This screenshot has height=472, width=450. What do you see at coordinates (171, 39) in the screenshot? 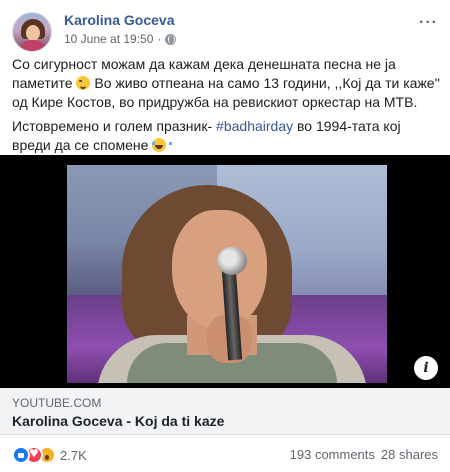
I see `globe-icon` at bounding box center [171, 39].